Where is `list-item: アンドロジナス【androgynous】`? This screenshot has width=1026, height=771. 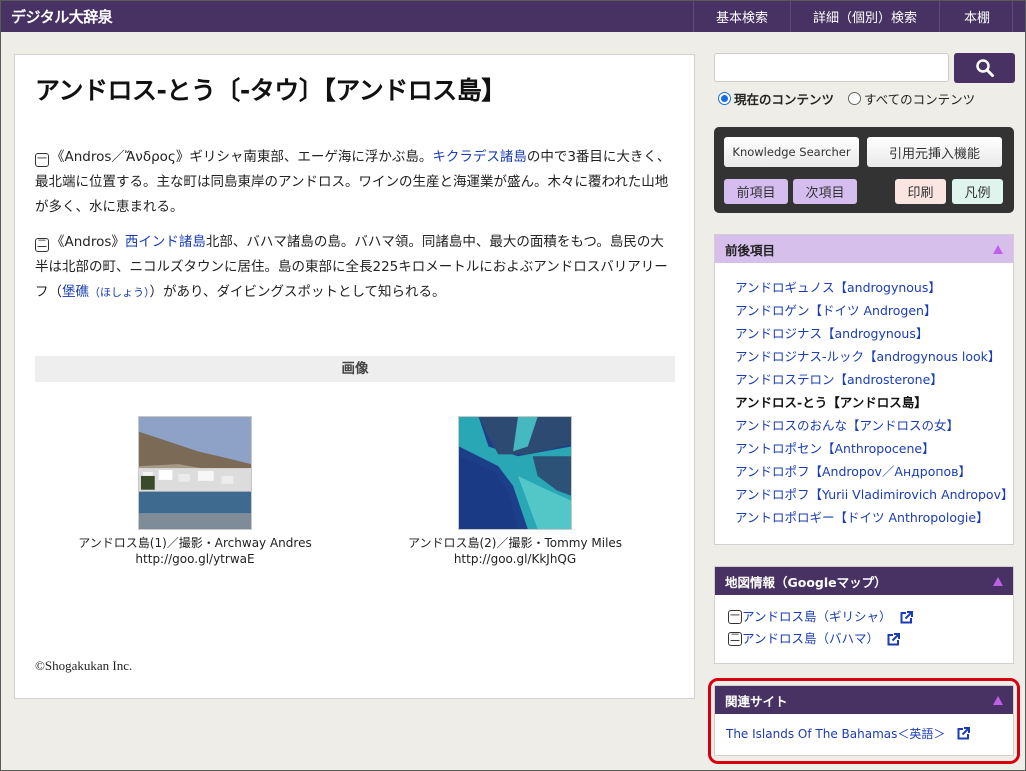 list-item: アンドロジナス【androgynous】 is located at coordinates (874, 333).